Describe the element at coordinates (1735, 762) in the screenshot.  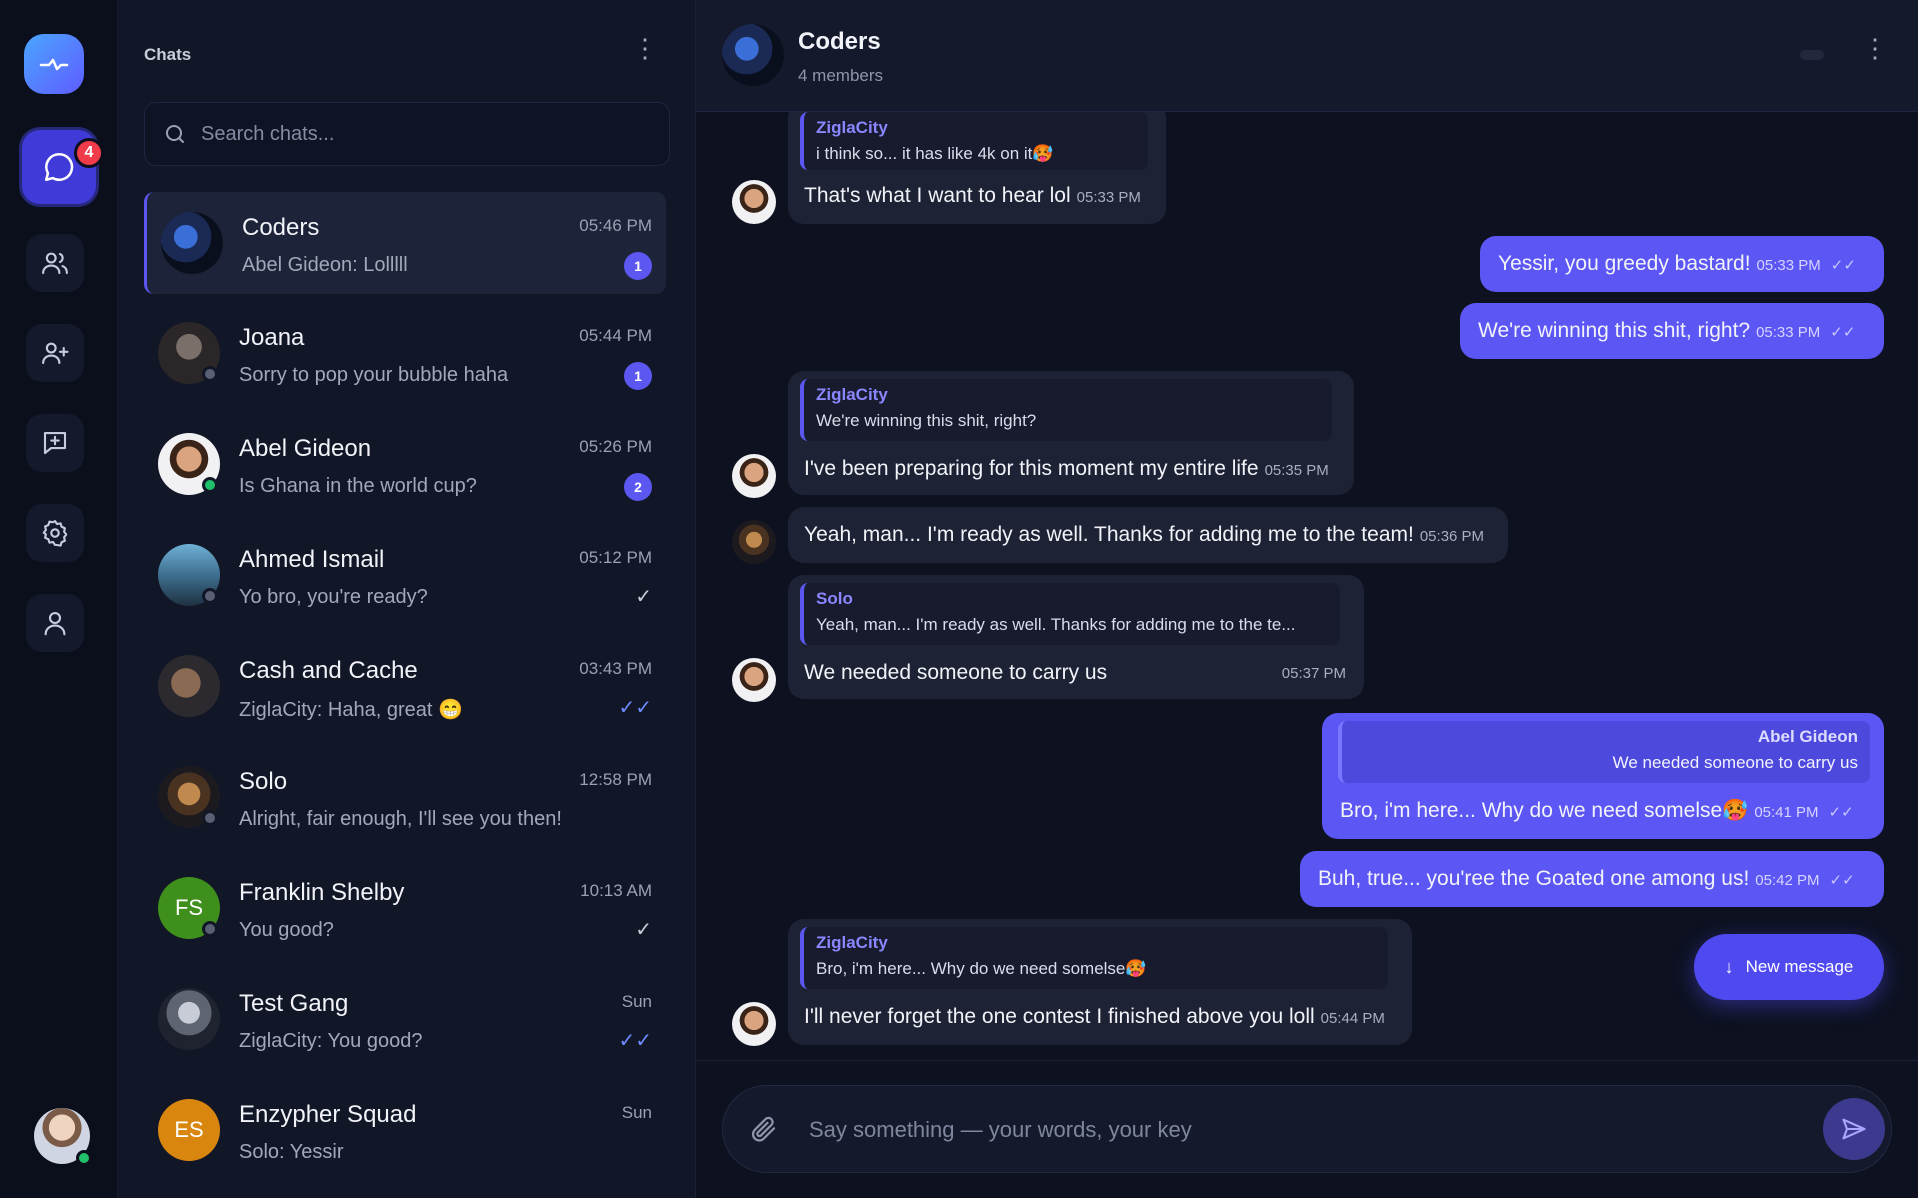
I see `quote-text: We needed someone to carry us` at that location.